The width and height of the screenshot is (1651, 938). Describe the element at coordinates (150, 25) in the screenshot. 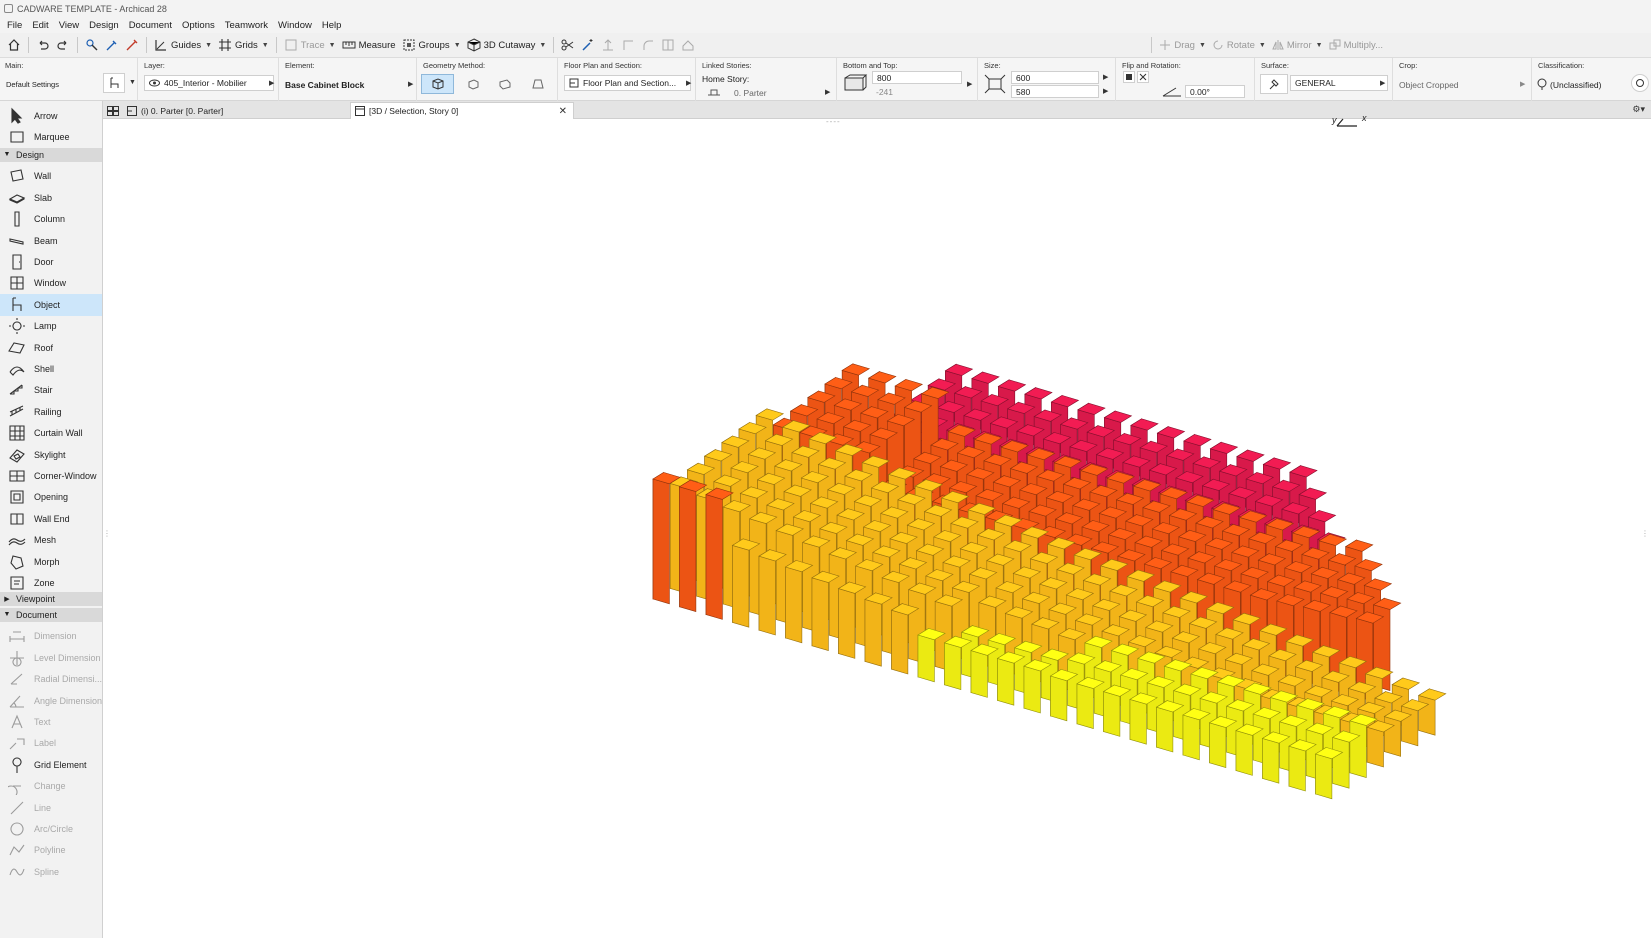

I see `menu-document: Document` at that location.